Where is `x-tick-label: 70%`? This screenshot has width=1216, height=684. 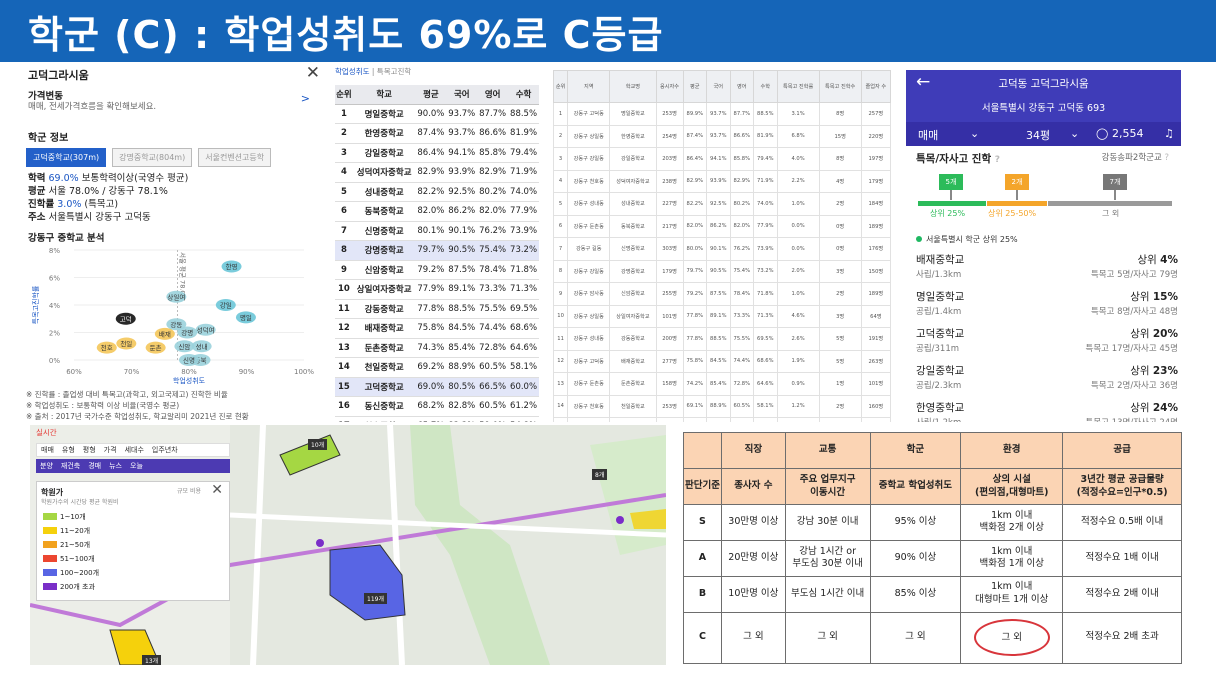
x-tick-label: 70% is located at coordinates (132, 372).